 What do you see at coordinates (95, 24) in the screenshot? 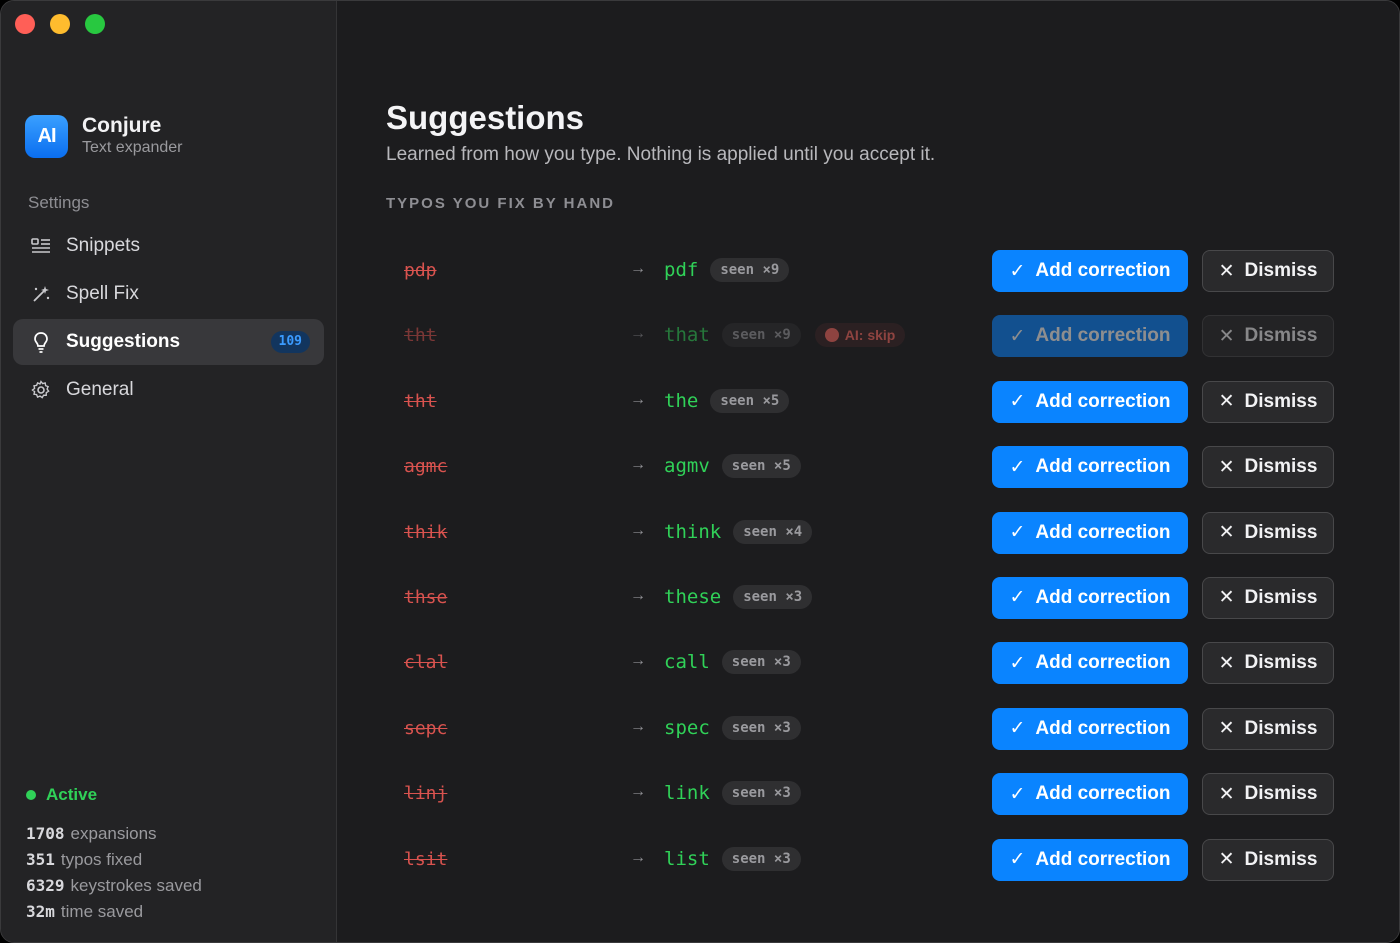
I see `zoom-window-button` at bounding box center [95, 24].